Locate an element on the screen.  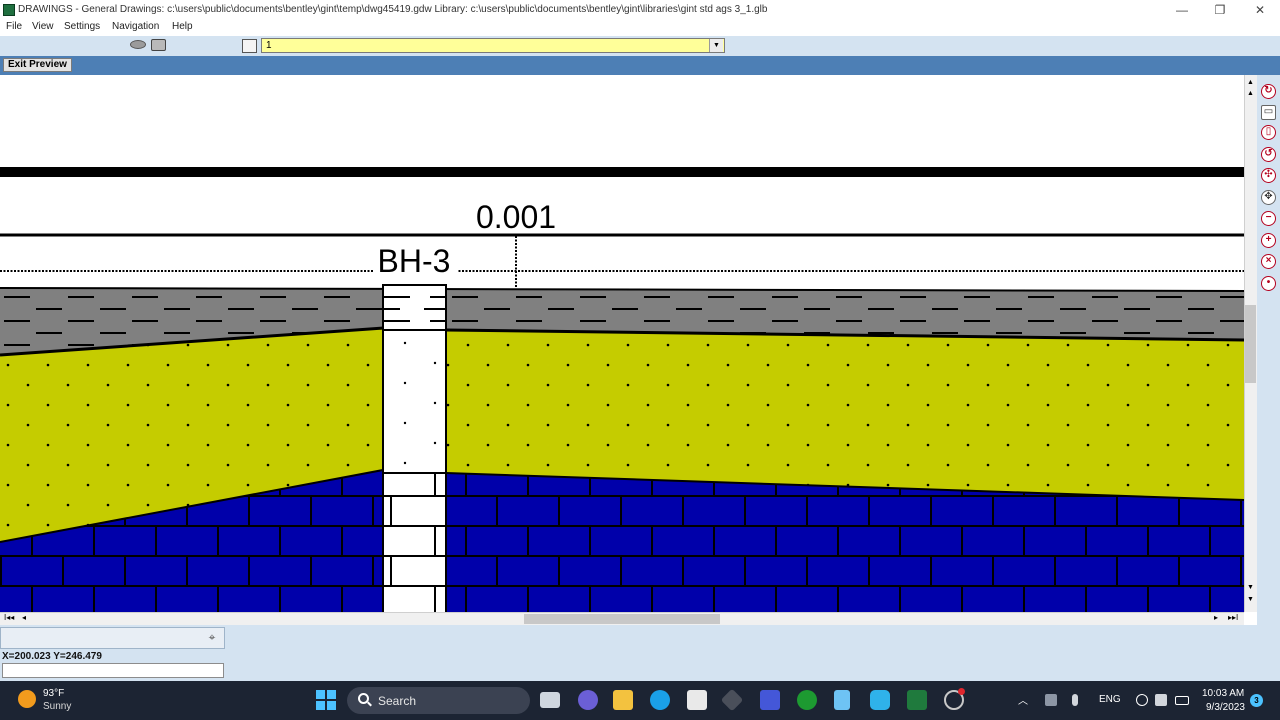
minimize-button: — is located at coordinates (1182, 10).